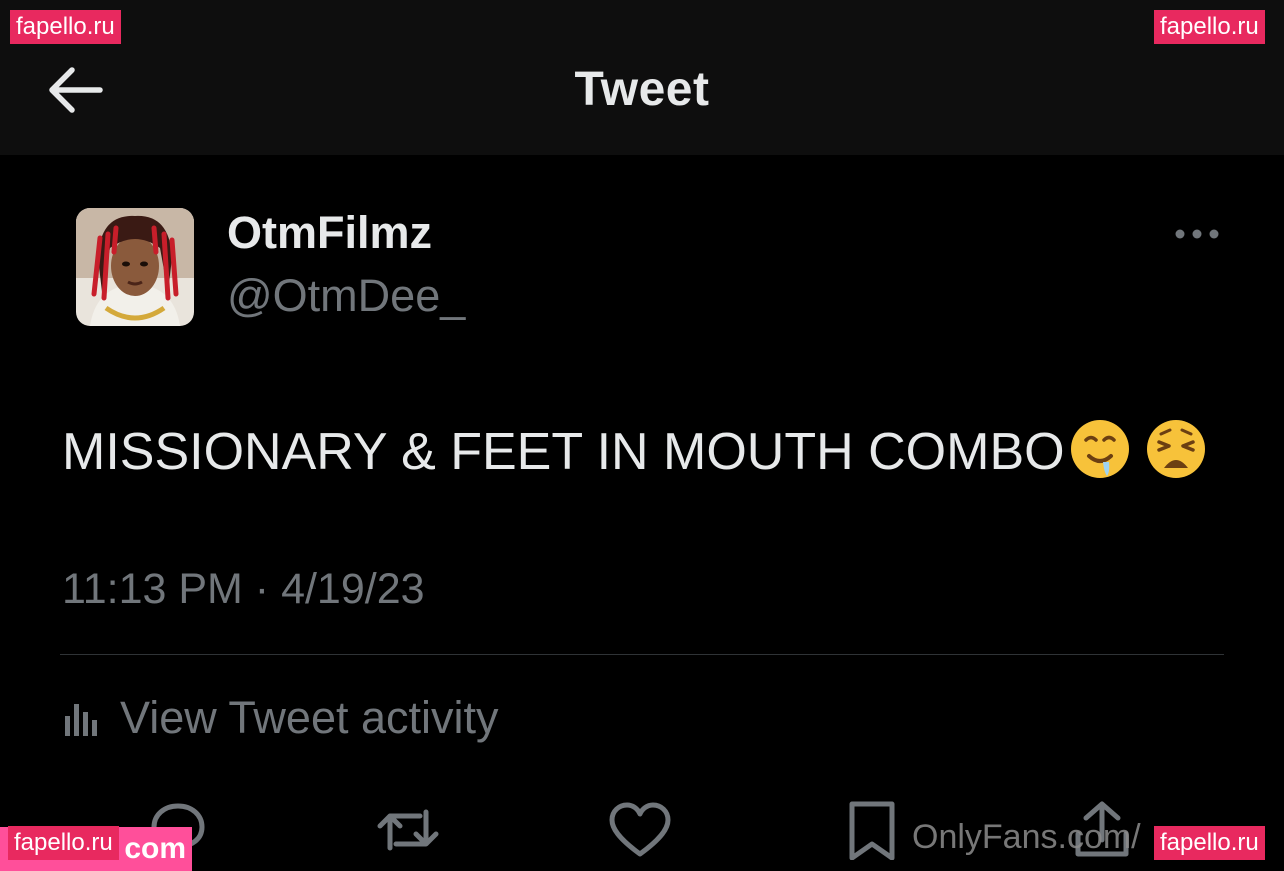  I want to click on more-options-button, so click(1197, 234).